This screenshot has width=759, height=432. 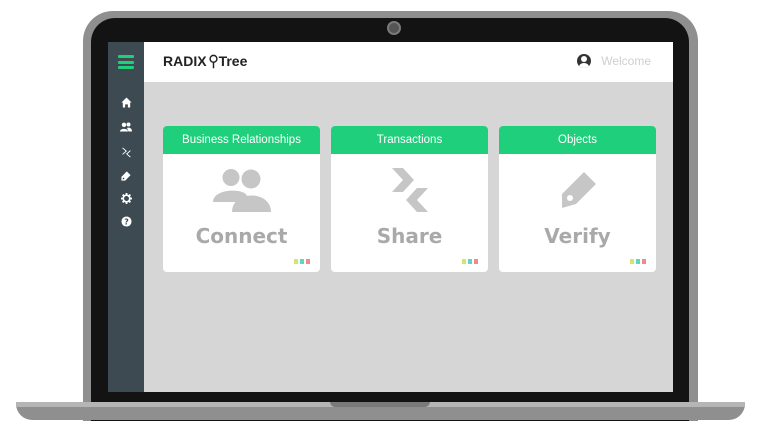 I want to click on card-header: Objects, so click(x=577, y=140).